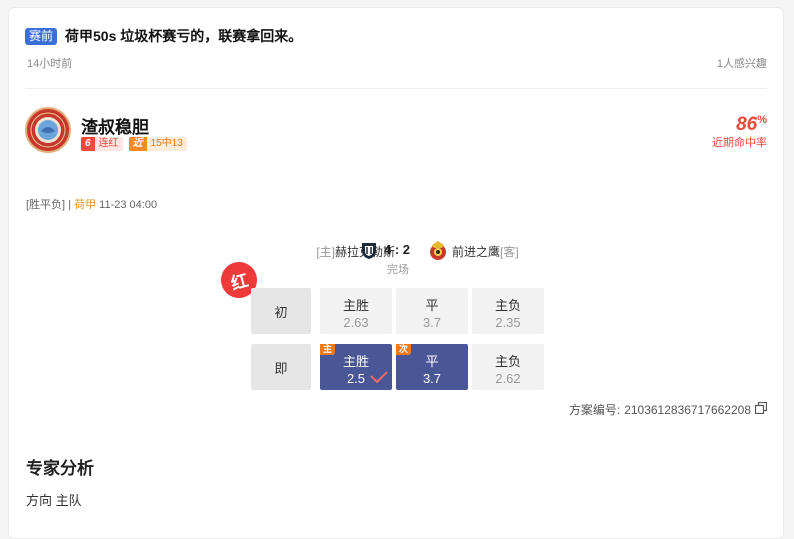 This screenshot has height=539, width=794. I want to click on copy-icon, so click(761, 409).